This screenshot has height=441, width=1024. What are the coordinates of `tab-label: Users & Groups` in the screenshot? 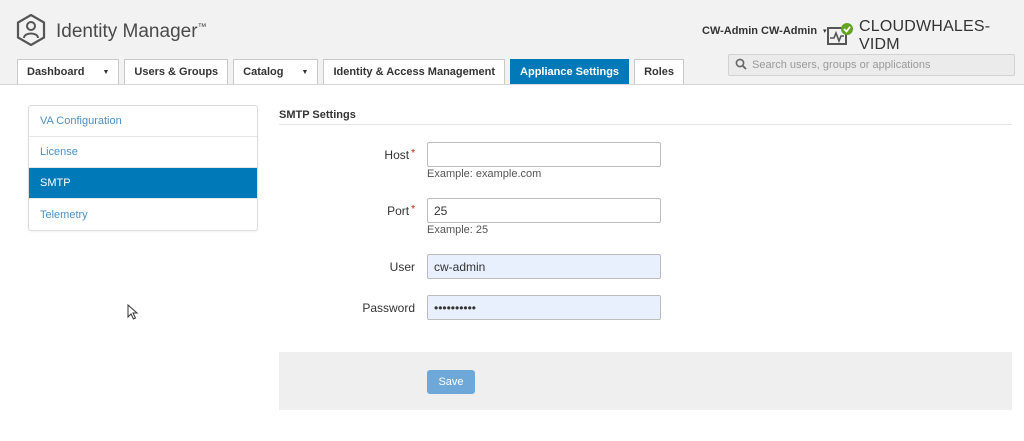 It's located at (176, 72).